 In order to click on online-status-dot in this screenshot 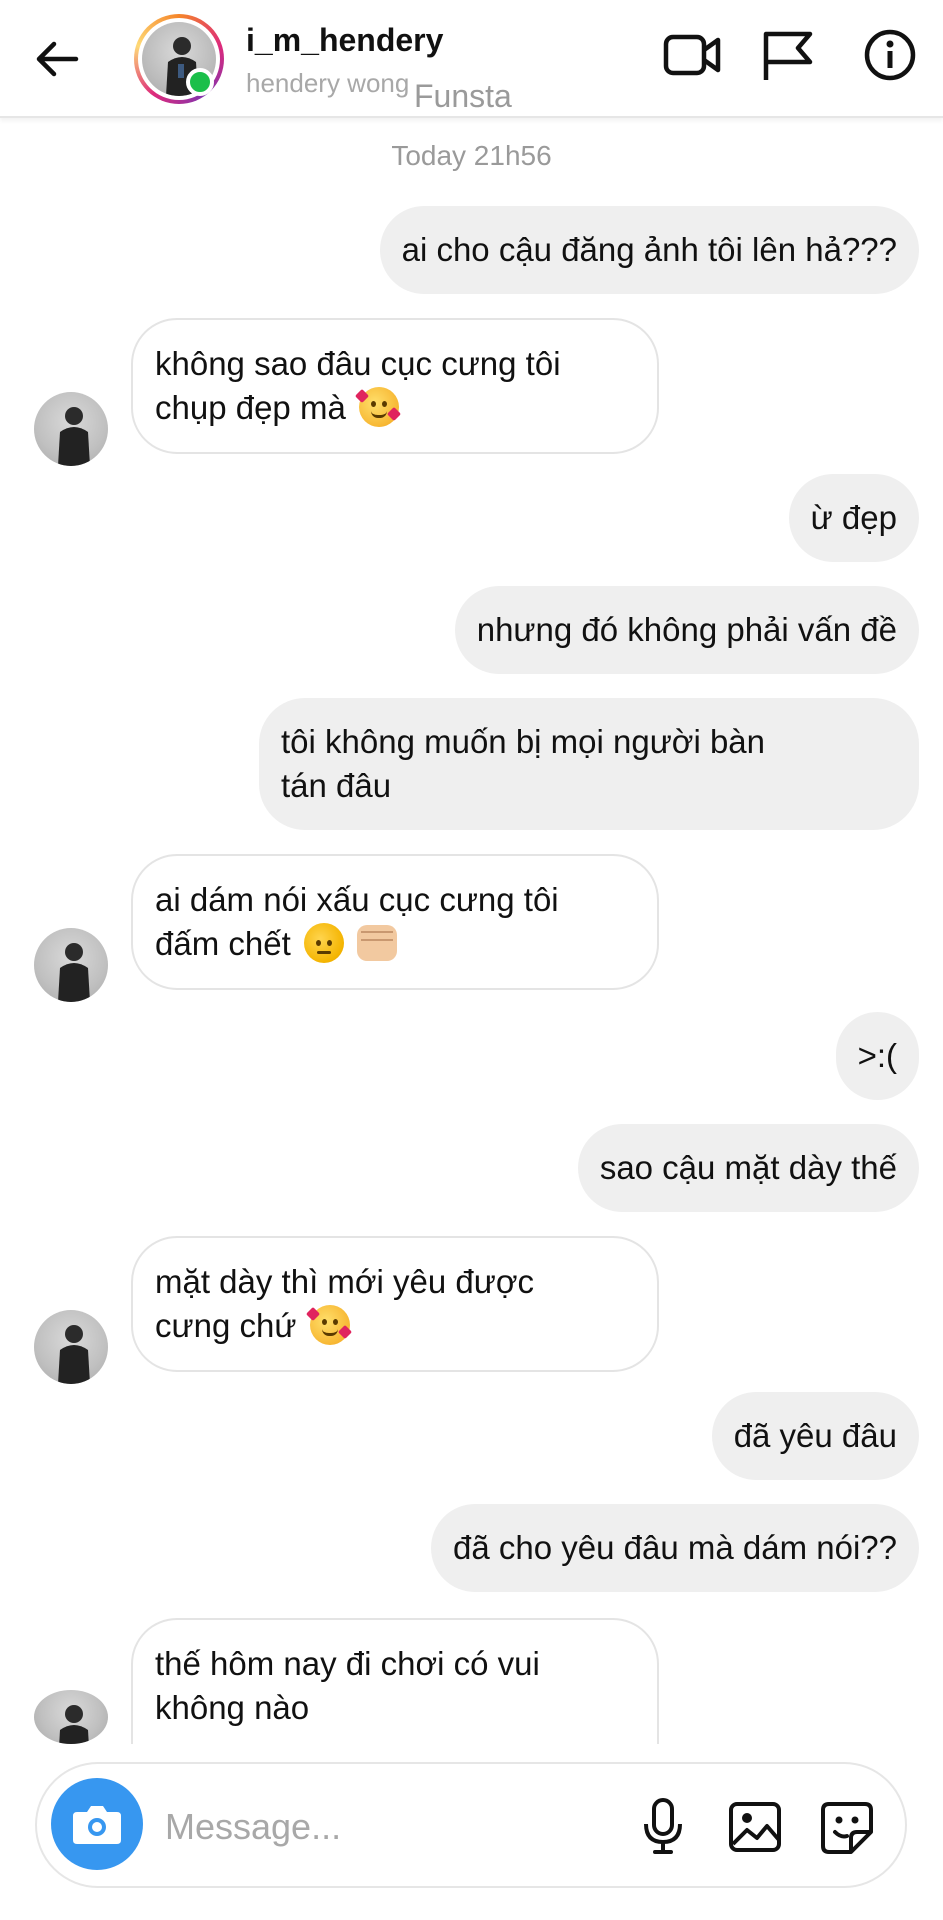, I will do `click(200, 82)`.